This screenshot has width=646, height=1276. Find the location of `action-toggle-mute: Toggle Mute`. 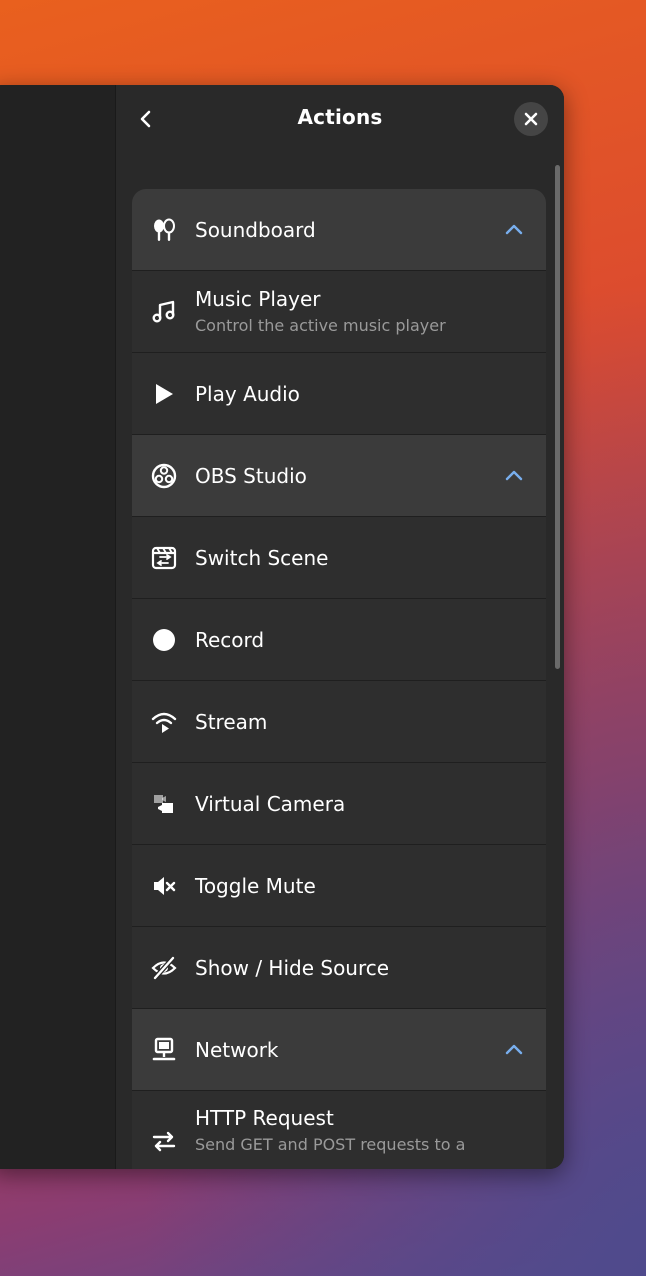

action-toggle-mute: Toggle Mute is located at coordinates (339, 886).